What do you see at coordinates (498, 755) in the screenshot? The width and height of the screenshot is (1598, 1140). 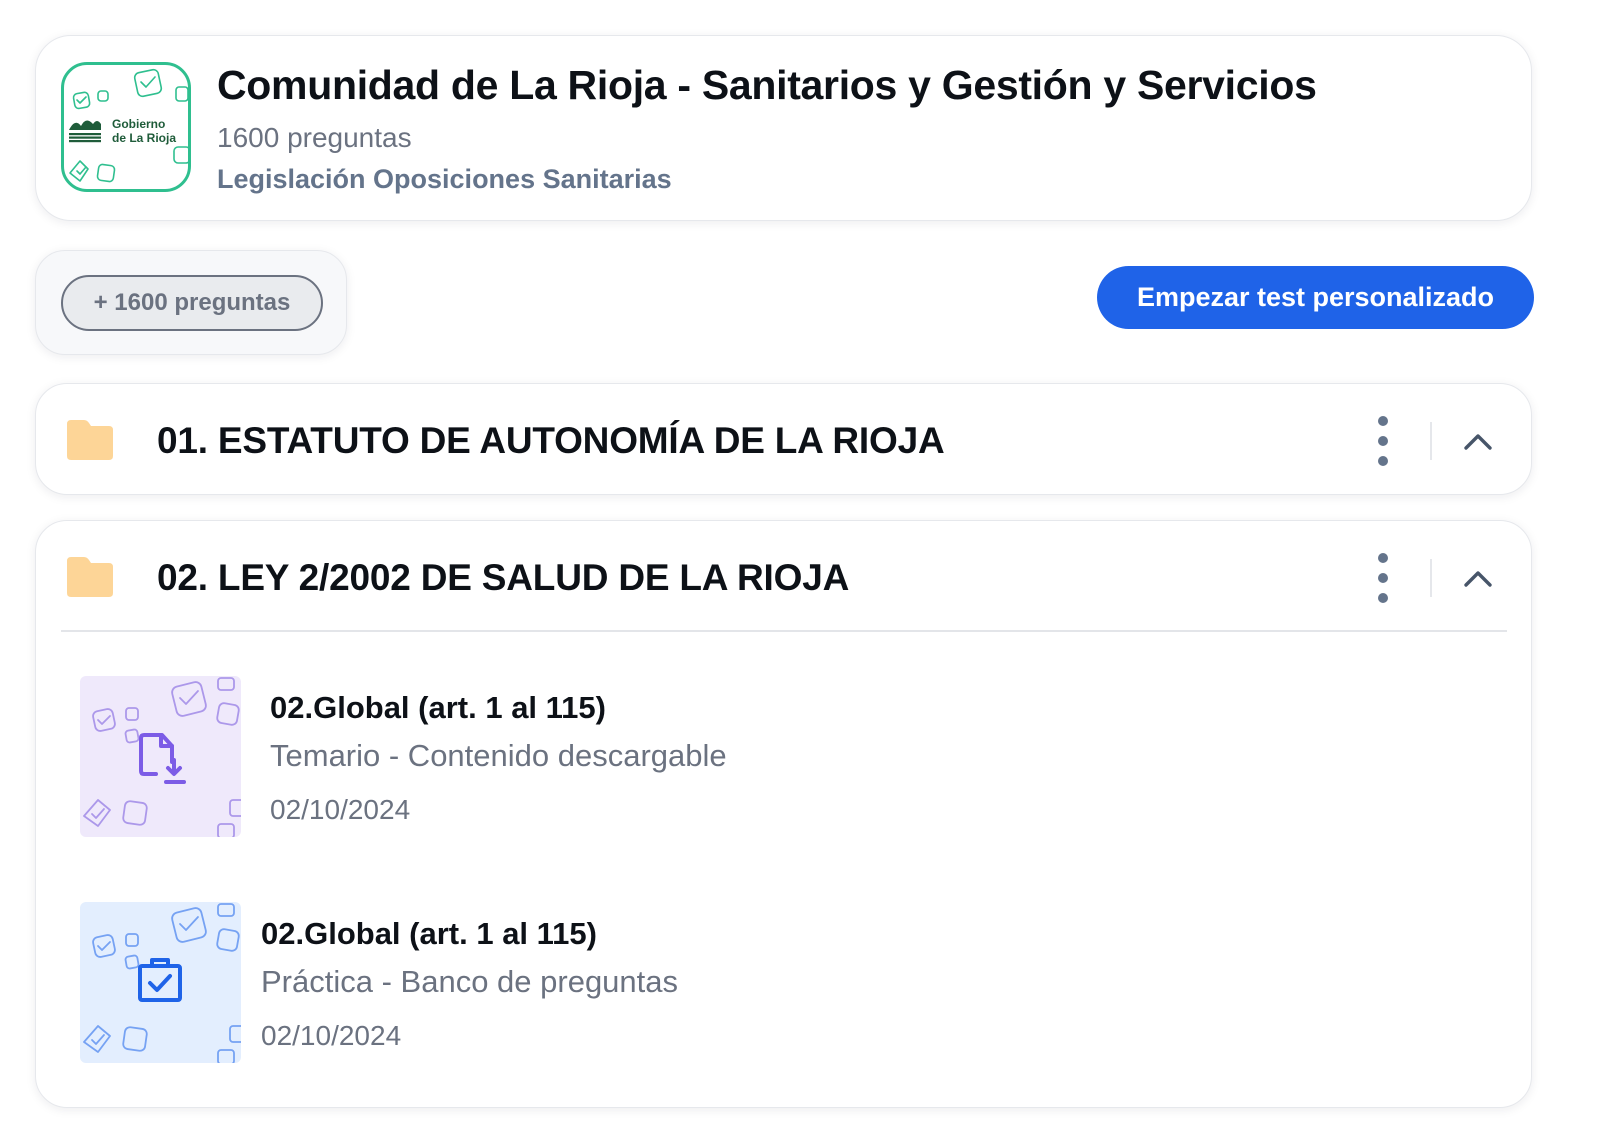 I see `item-subtitle: Temario - Contenido descargable` at bounding box center [498, 755].